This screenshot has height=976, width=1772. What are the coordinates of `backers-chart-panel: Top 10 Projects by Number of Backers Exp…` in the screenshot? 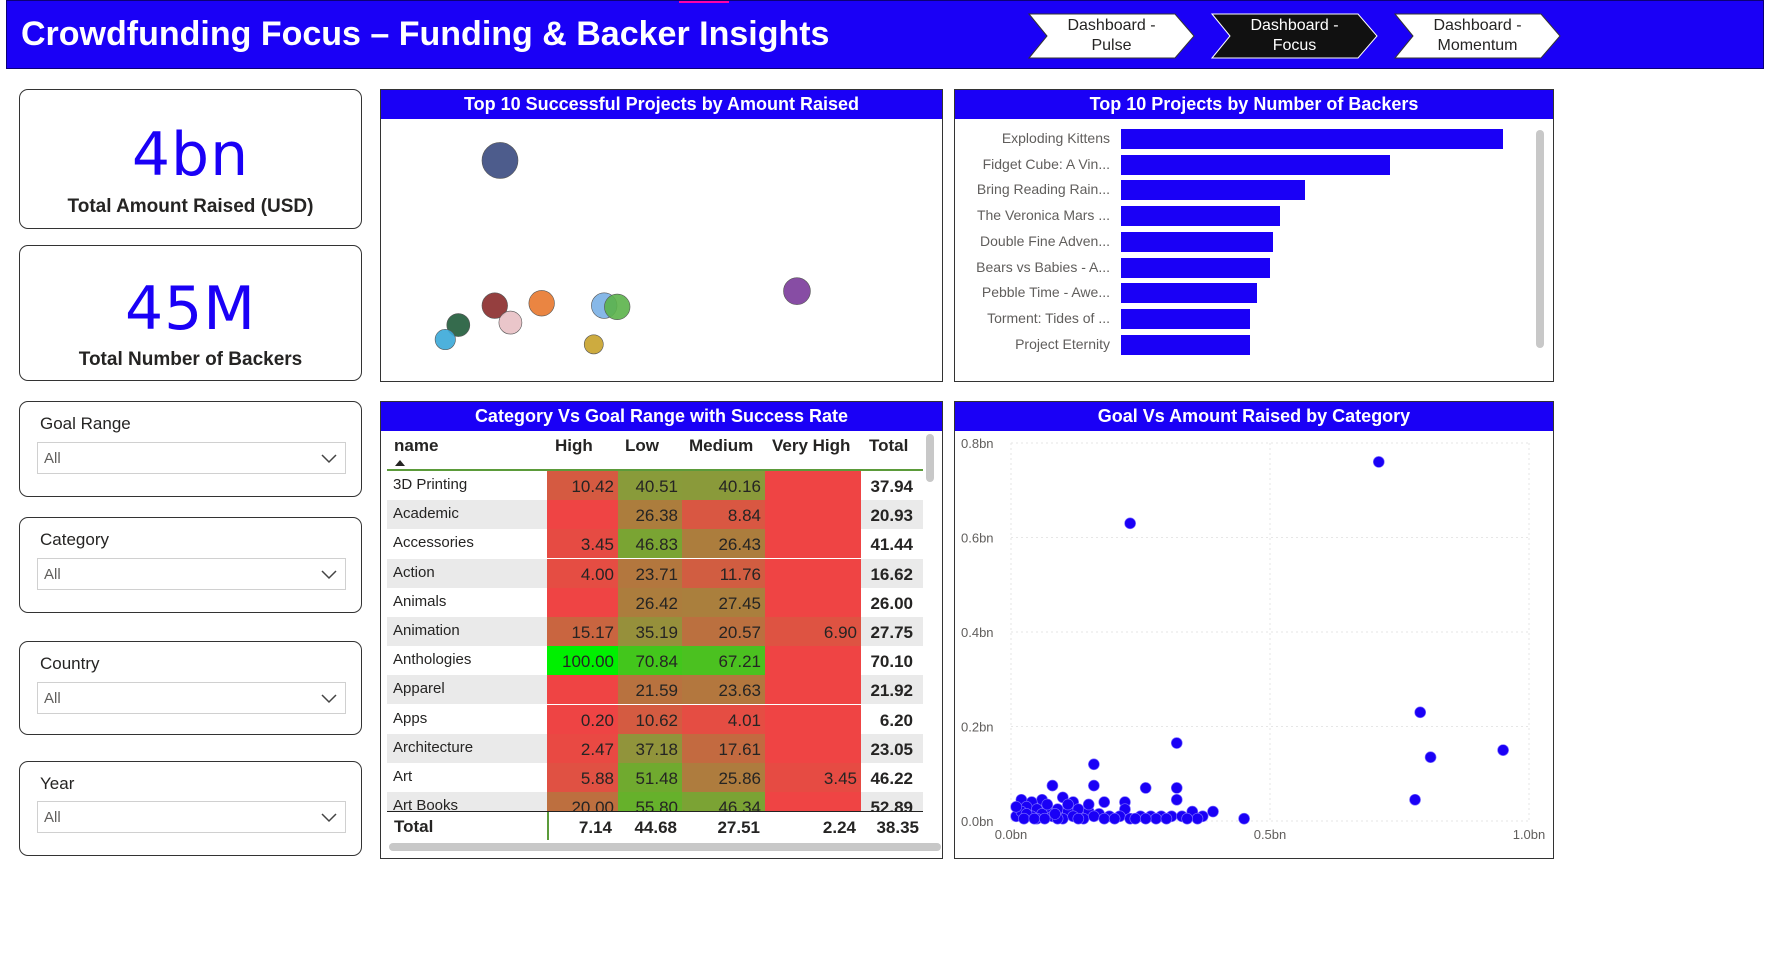 It's located at (1254, 235).